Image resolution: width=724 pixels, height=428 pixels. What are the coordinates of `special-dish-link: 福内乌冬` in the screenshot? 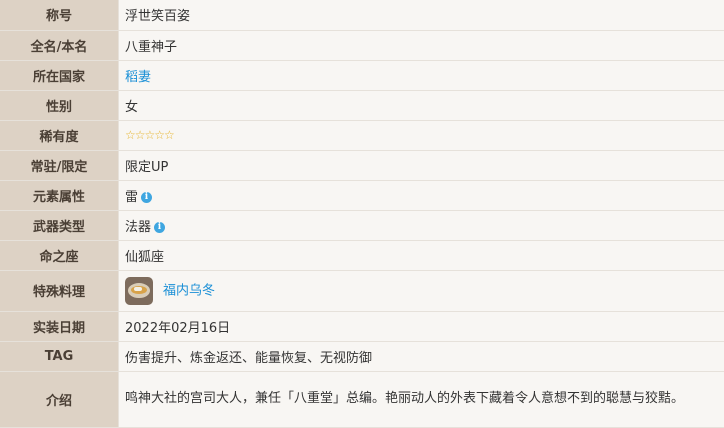 It's located at (189, 290).